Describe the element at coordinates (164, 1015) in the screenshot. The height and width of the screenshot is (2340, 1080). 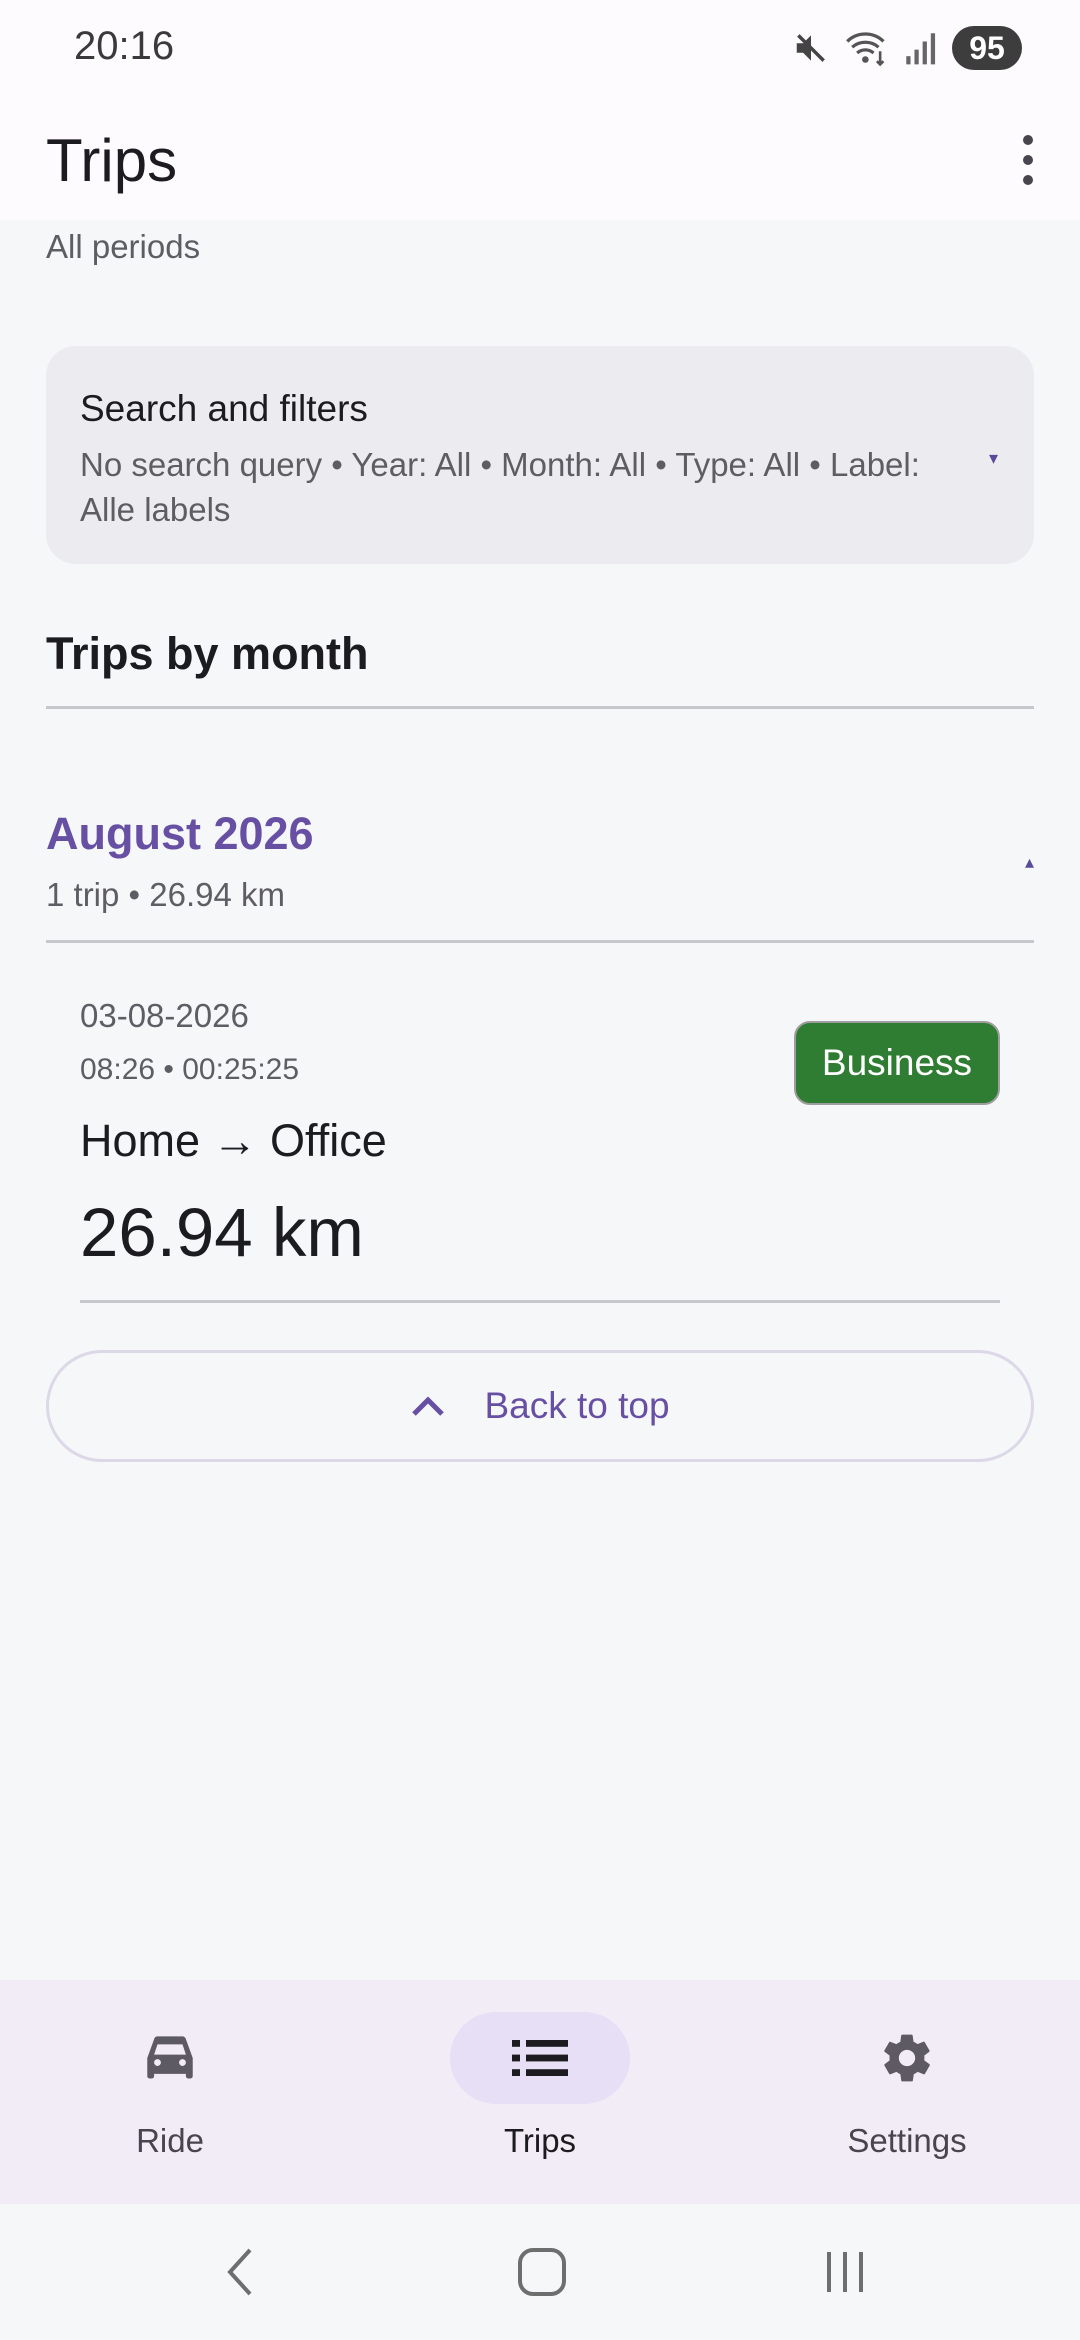
I see `trip-date: 03-08-2026` at that location.